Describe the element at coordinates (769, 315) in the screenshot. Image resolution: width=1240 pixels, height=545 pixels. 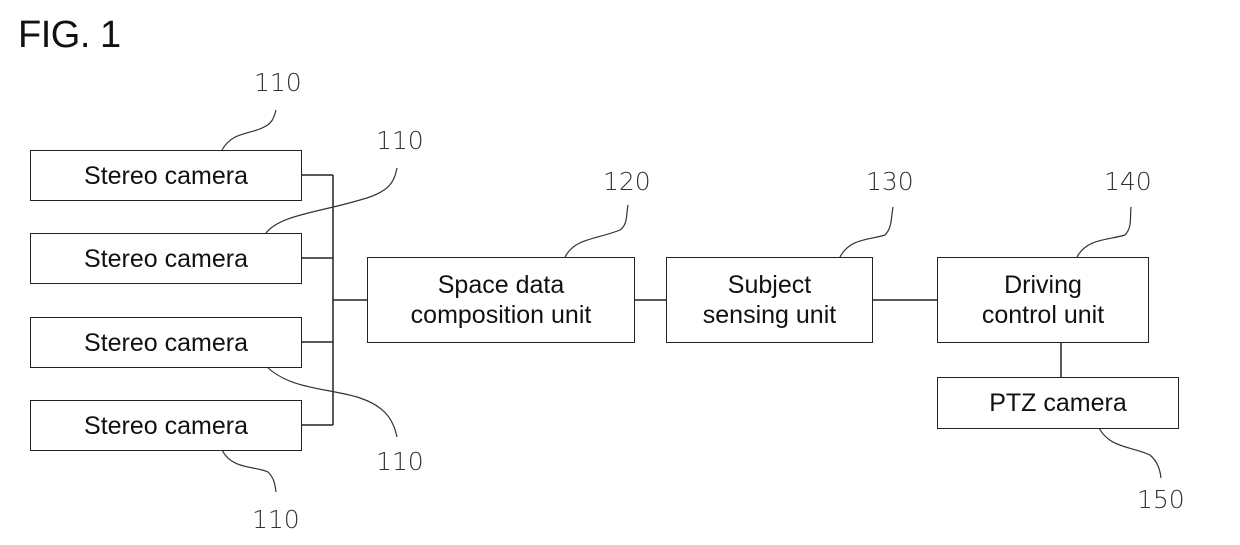
I see `subject-sensing-label-line2: sensing unit` at that location.